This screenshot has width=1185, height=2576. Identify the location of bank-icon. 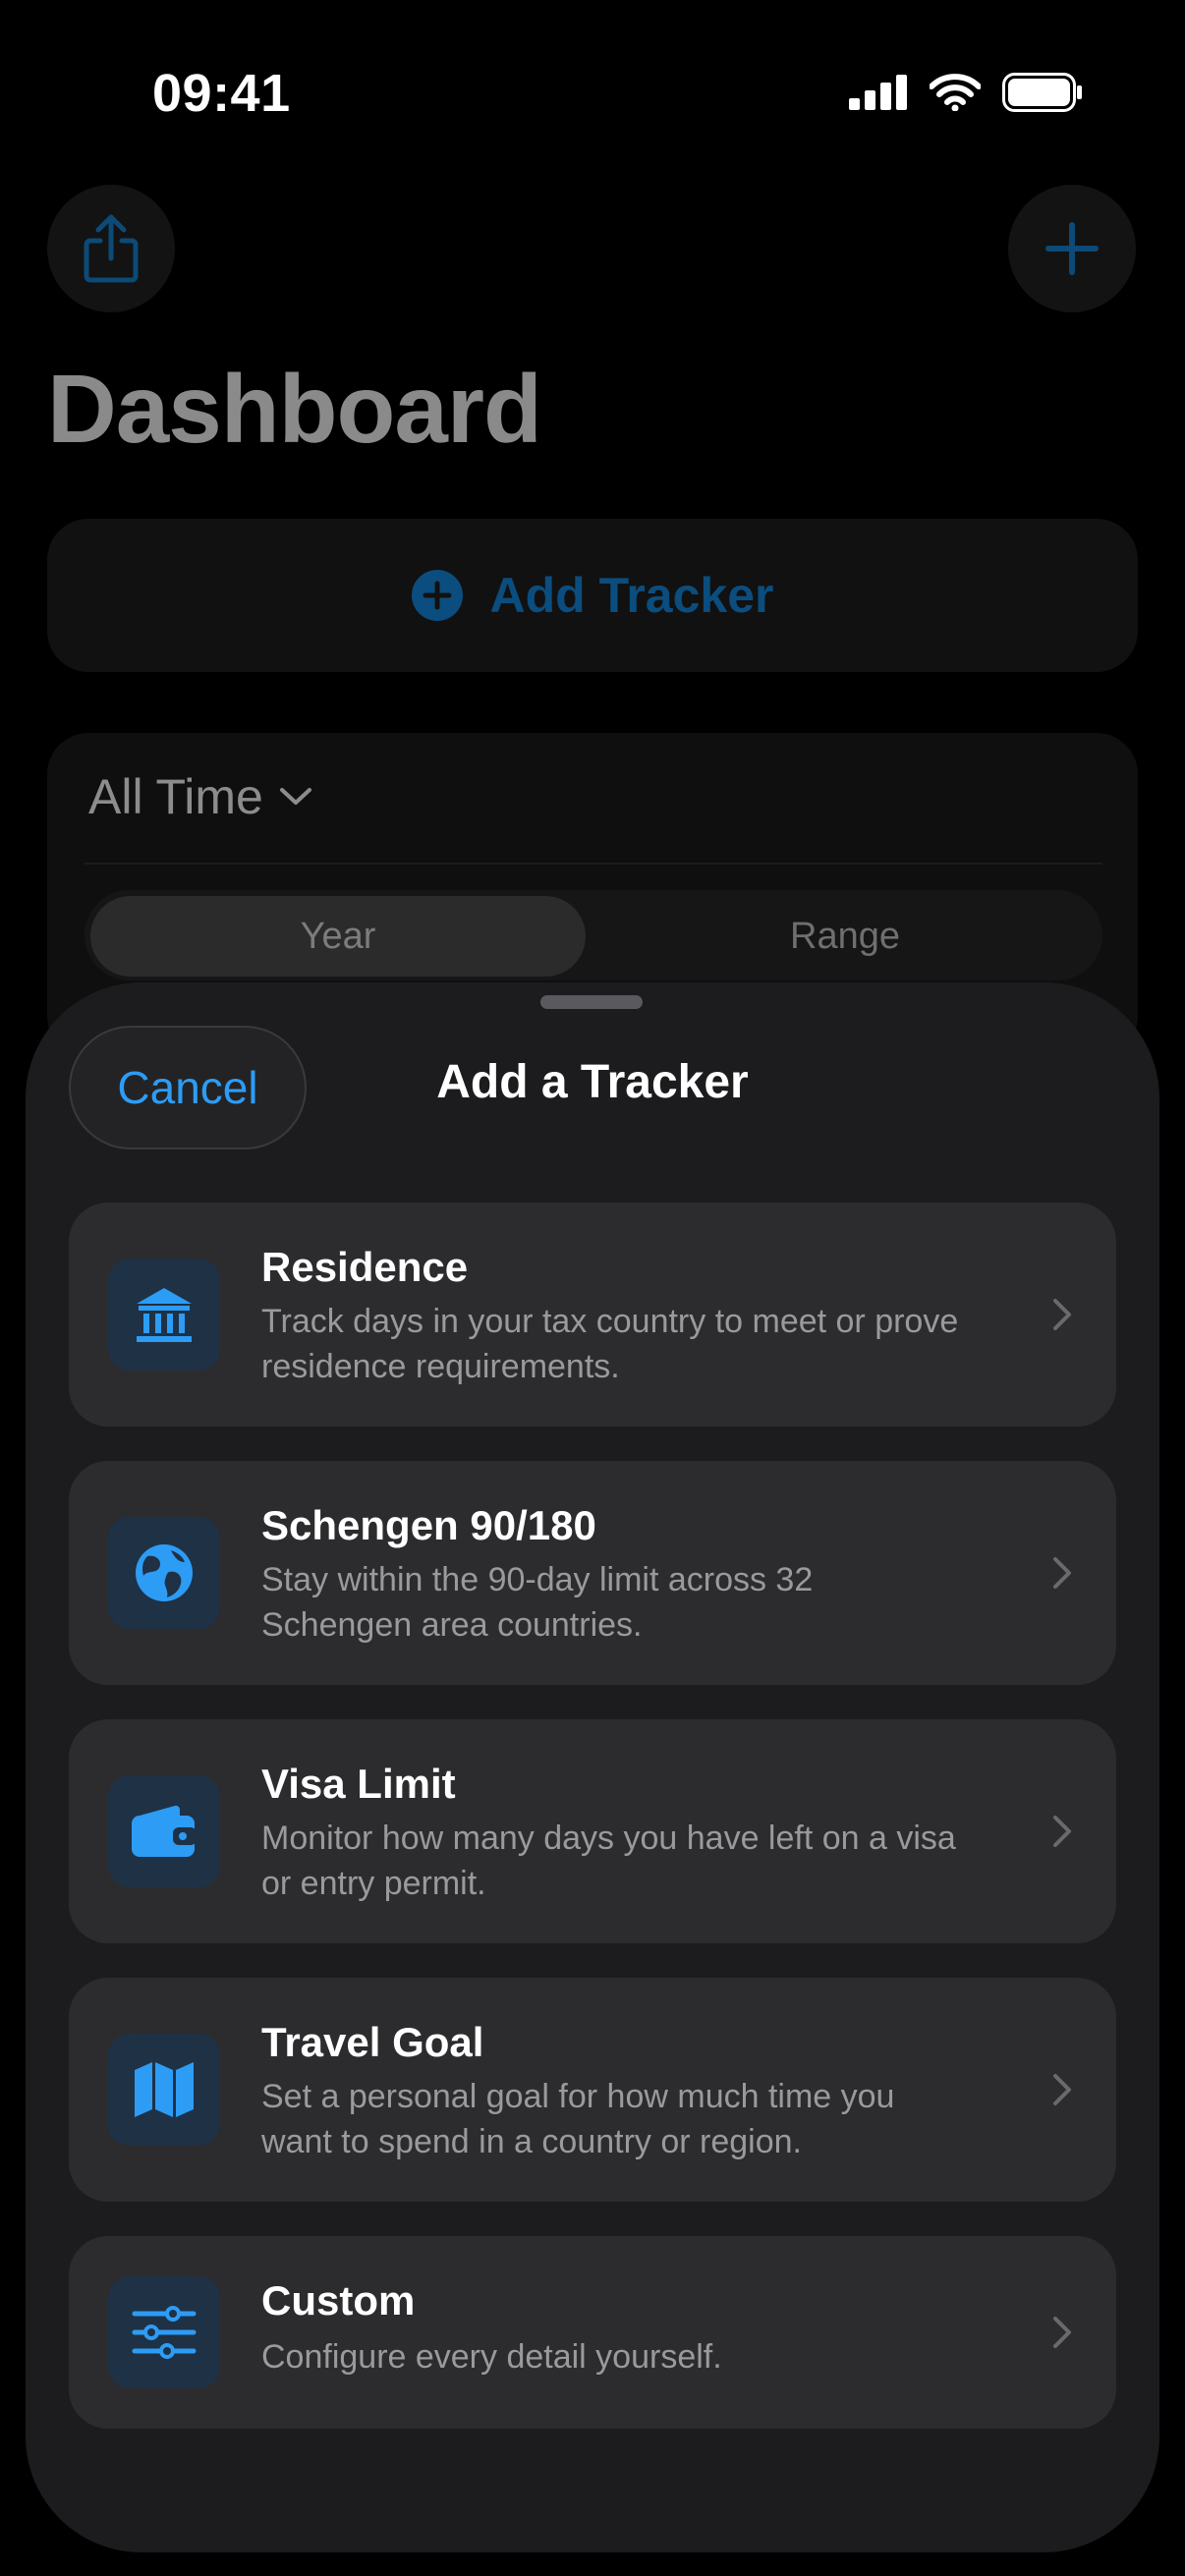
(165, 1315).